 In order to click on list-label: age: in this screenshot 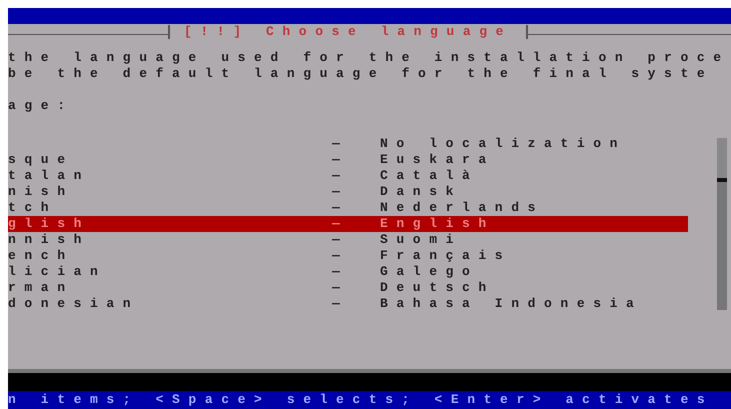, I will do `click(41, 106)`.